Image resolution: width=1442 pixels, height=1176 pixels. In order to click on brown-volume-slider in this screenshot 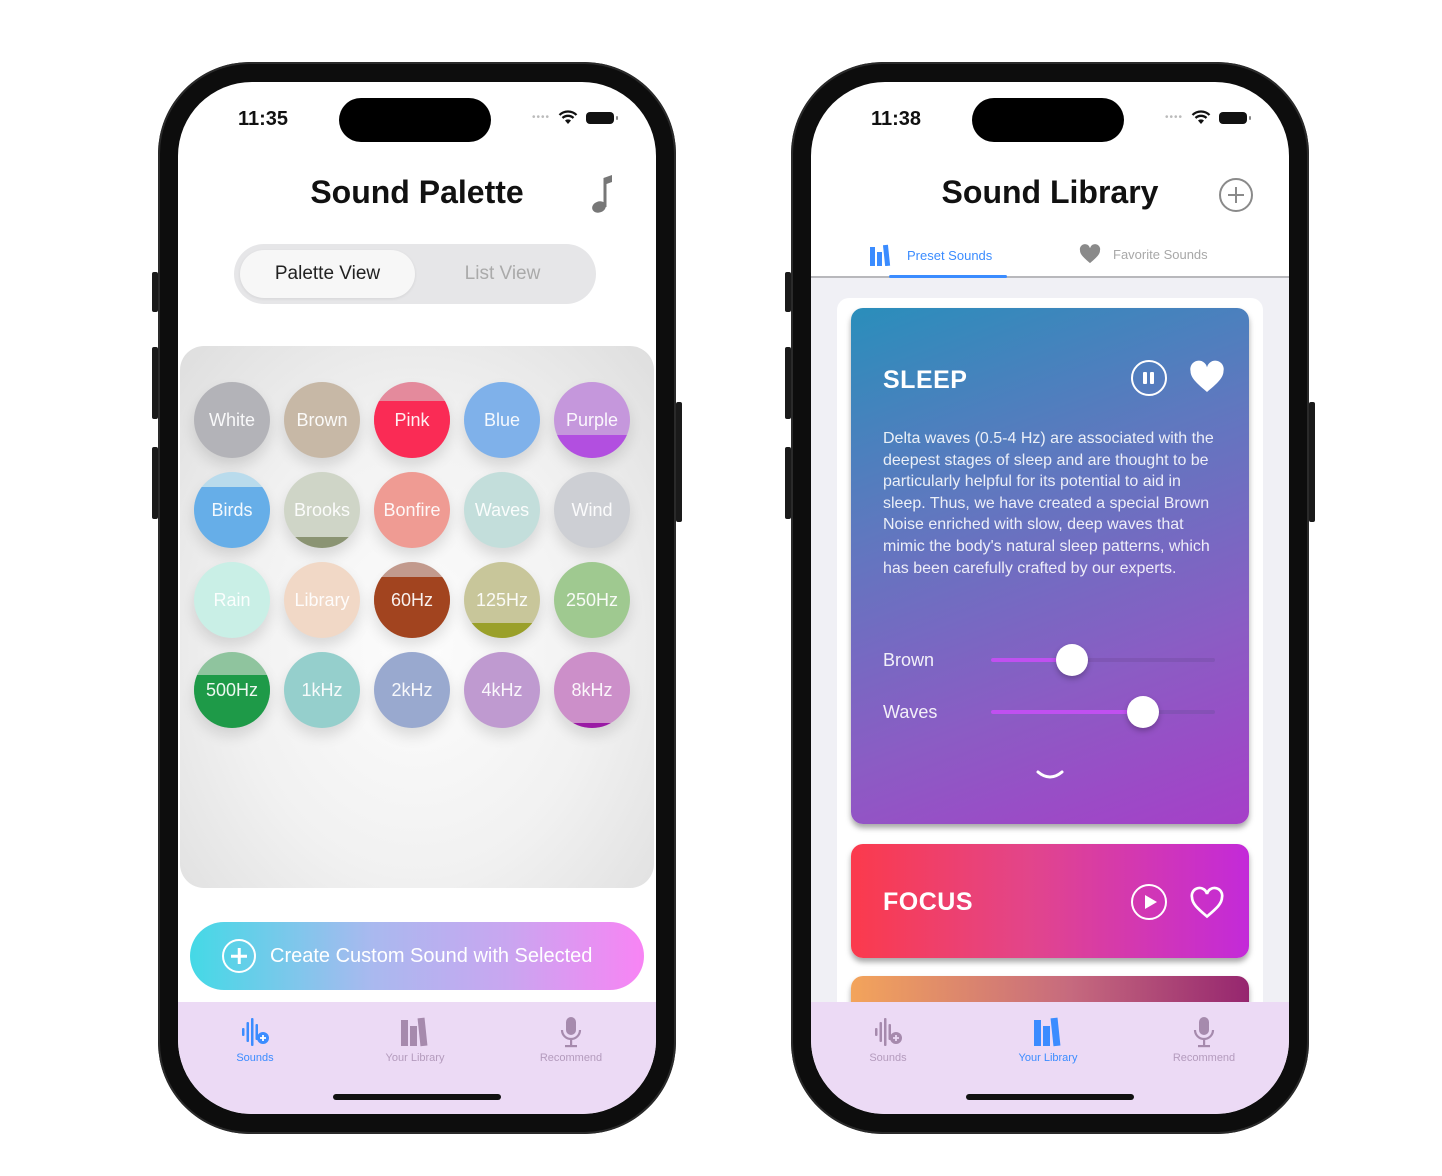, I will do `click(1103, 660)`.